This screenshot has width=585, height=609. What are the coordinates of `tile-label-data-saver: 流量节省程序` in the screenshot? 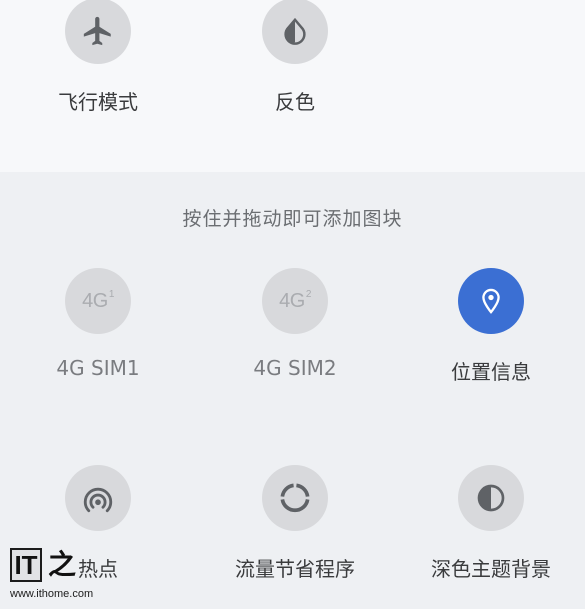 It's located at (295, 569).